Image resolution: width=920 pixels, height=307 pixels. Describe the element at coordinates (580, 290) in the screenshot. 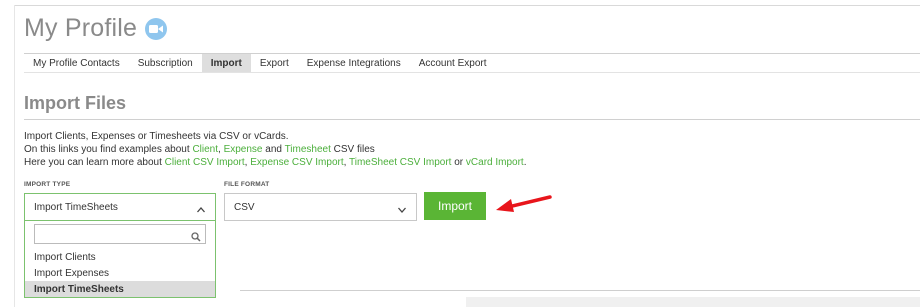

I see `bottom-divider` at that location.